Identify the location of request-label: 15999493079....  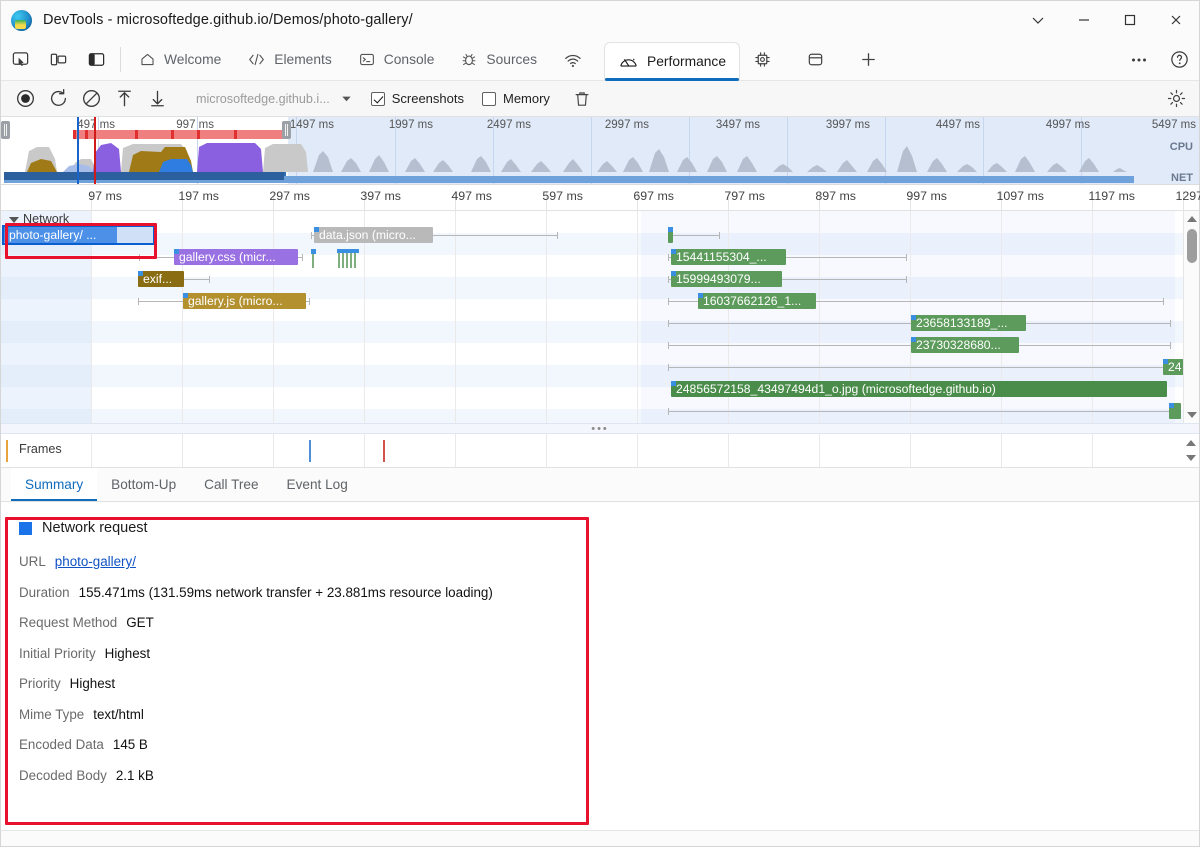
(718, 279).